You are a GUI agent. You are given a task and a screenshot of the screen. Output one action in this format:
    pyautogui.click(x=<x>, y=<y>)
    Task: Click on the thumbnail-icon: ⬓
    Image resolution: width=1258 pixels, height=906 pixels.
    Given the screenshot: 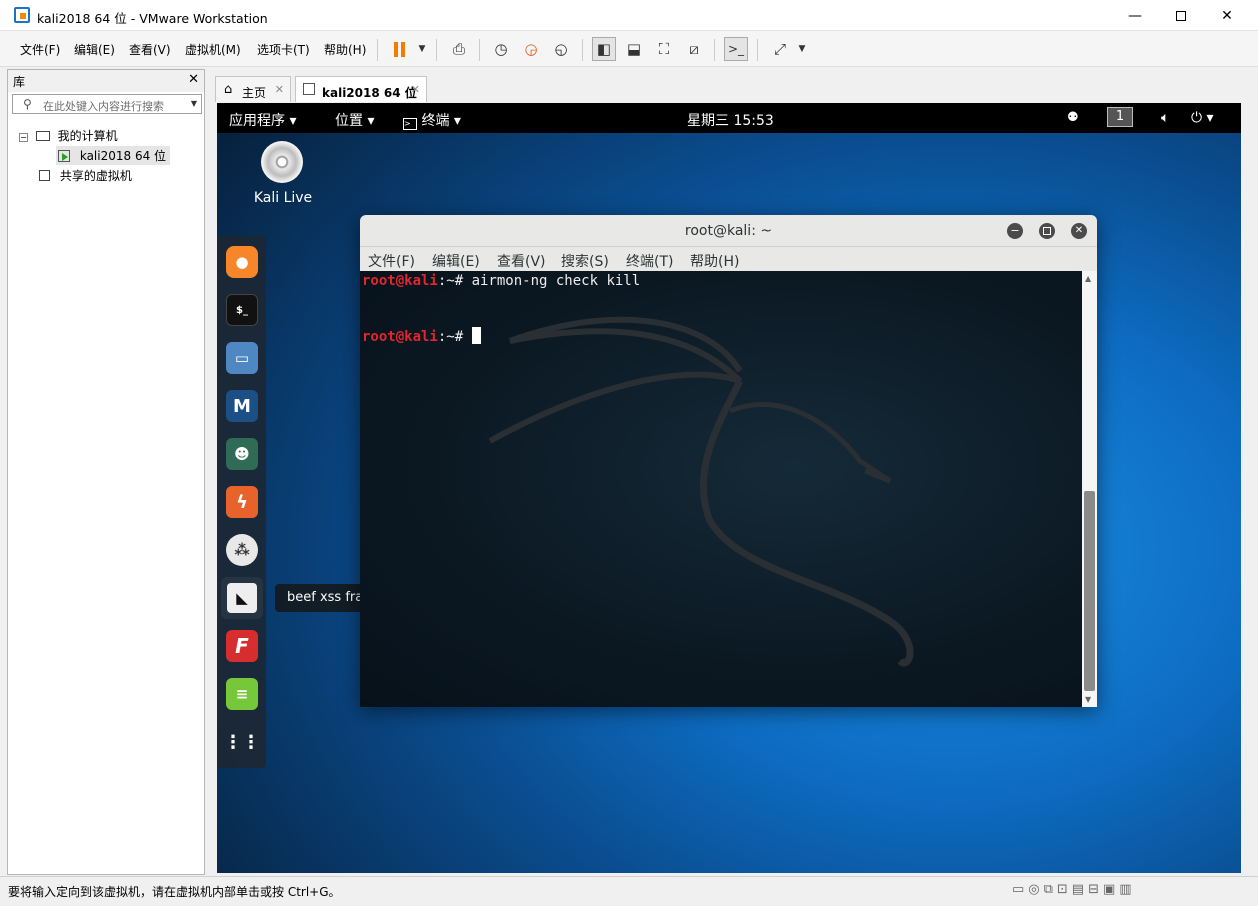 What is the action you would take?
    pyautogui.click(x=634, y=49)
    